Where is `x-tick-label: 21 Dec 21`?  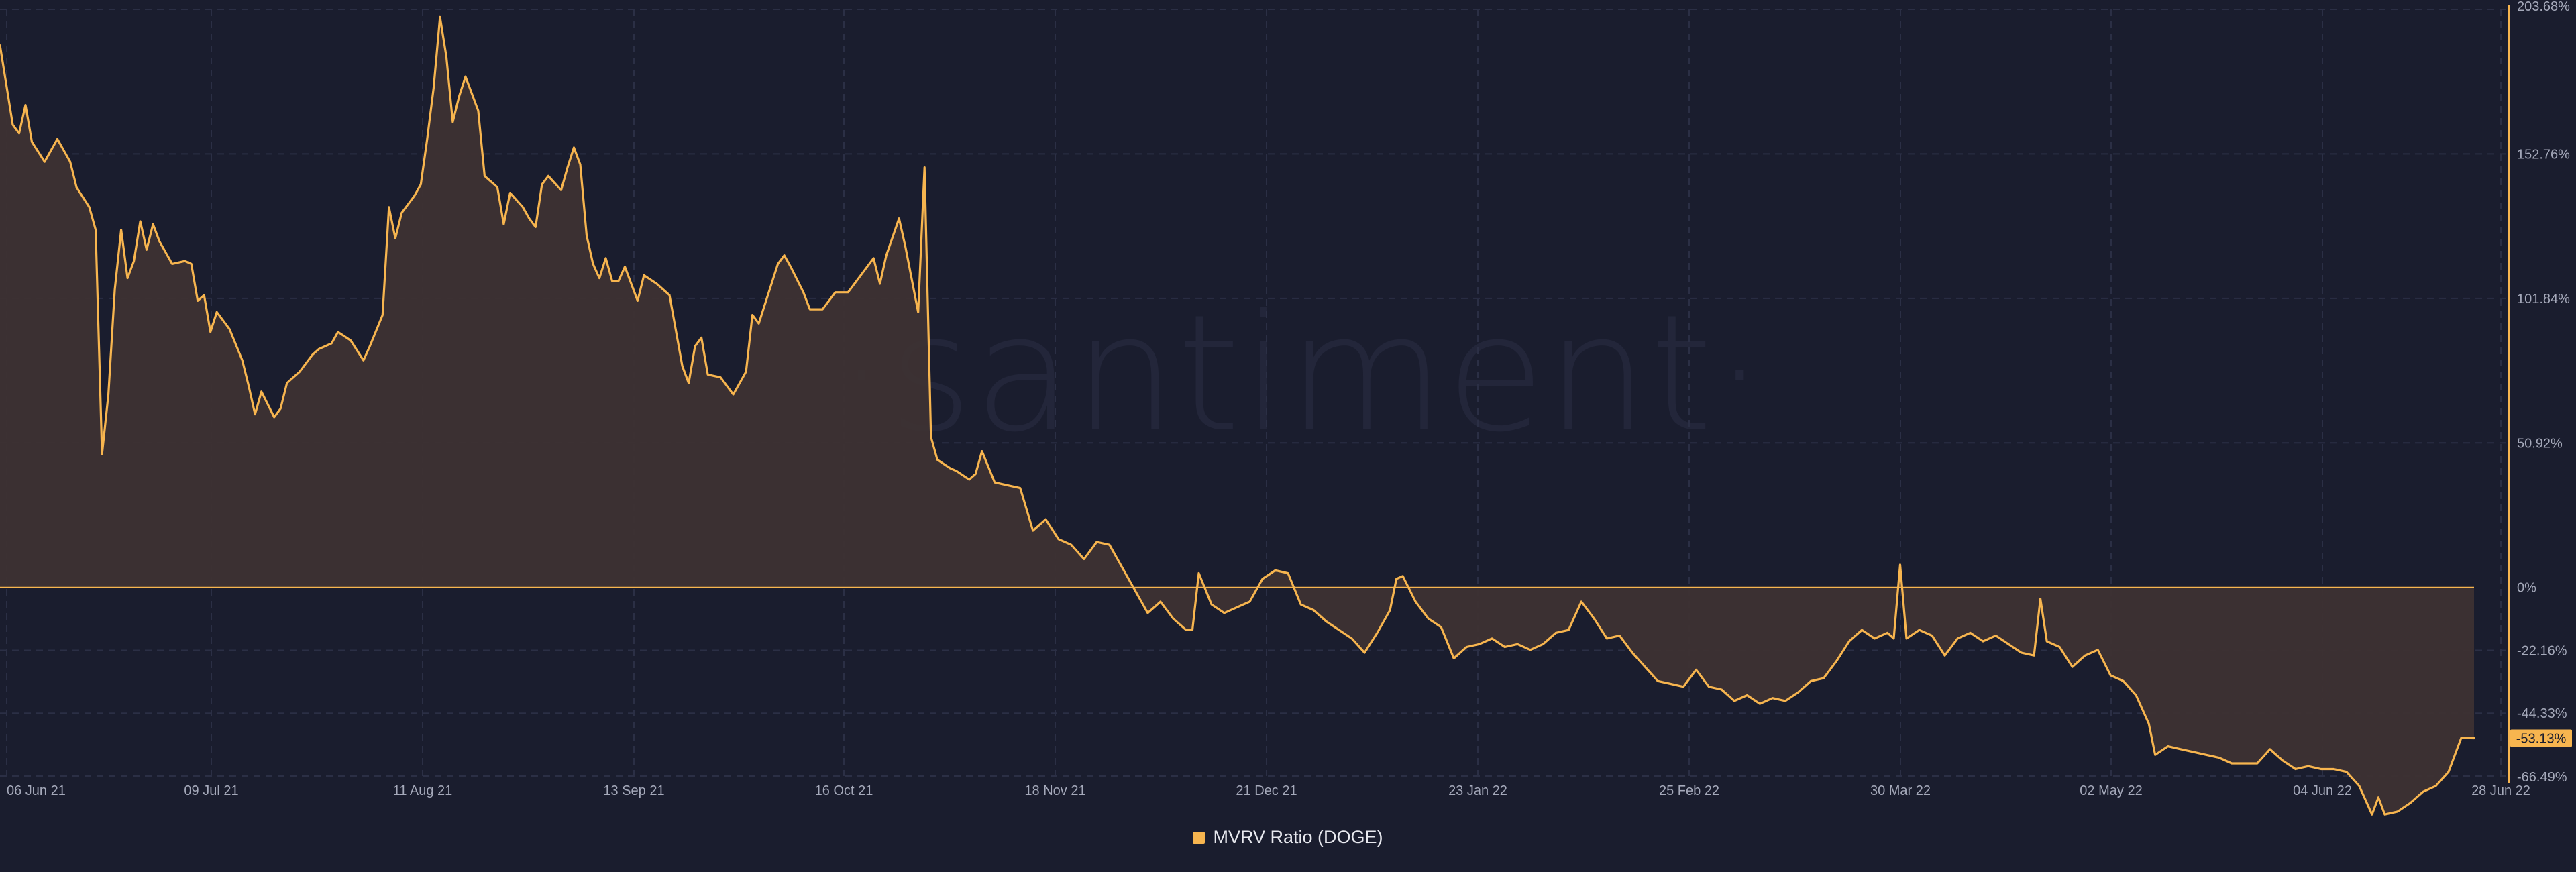 x-tick-label: 21 Dec 21 is located at coordinates (1266, 790).